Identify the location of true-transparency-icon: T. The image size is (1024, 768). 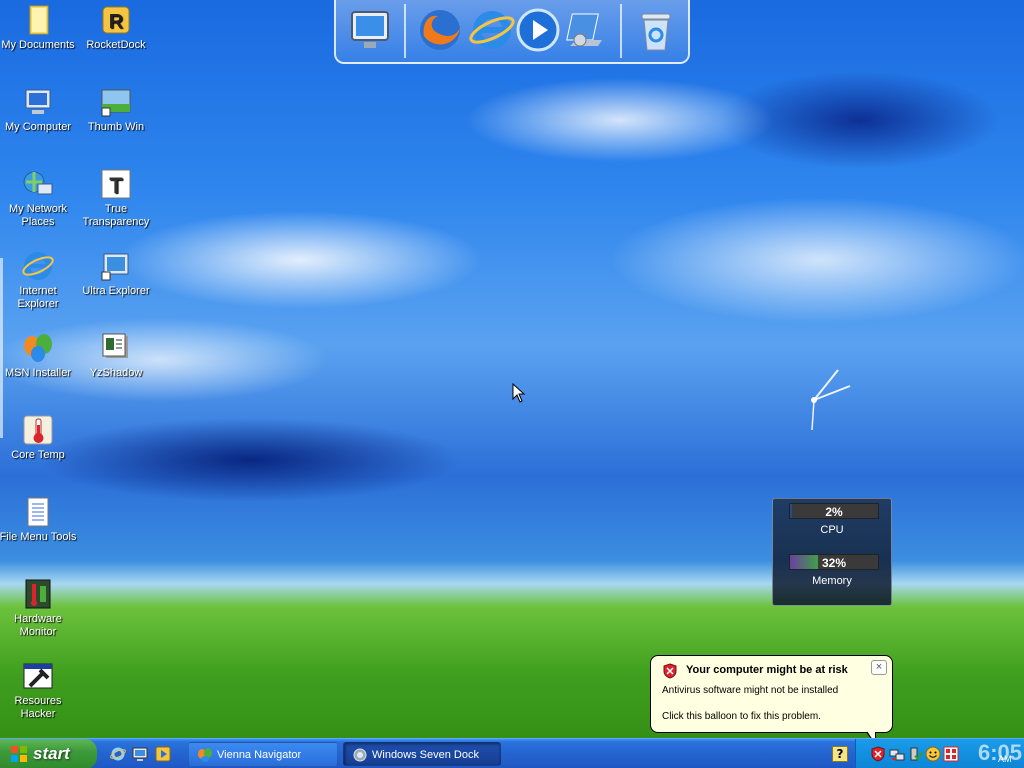
(116, 184).